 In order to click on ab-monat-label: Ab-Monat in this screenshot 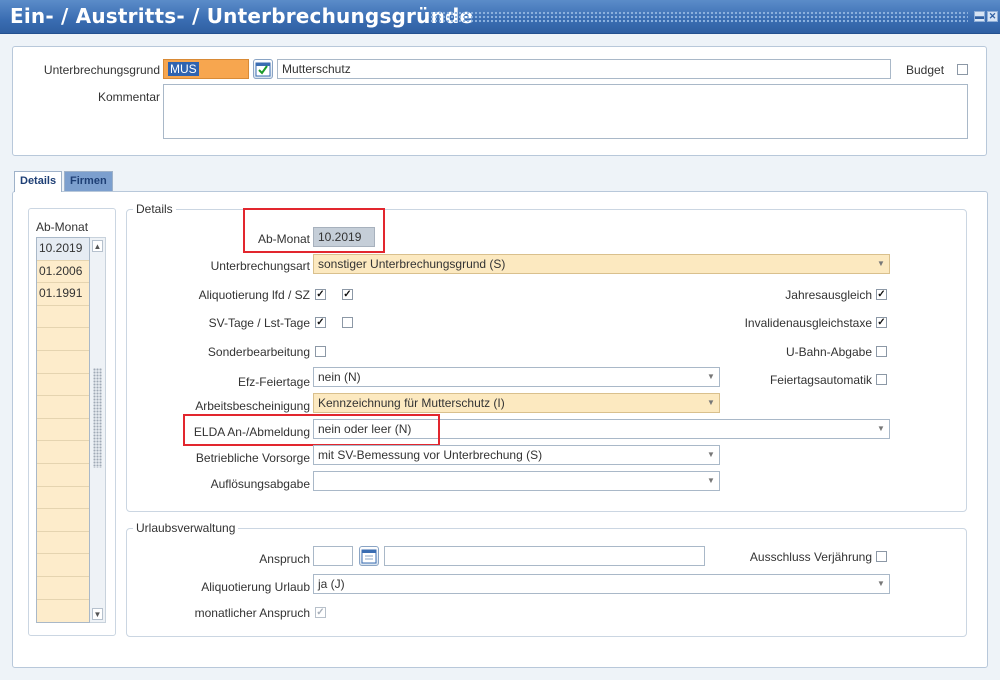, I will do `click(283, 239)`.